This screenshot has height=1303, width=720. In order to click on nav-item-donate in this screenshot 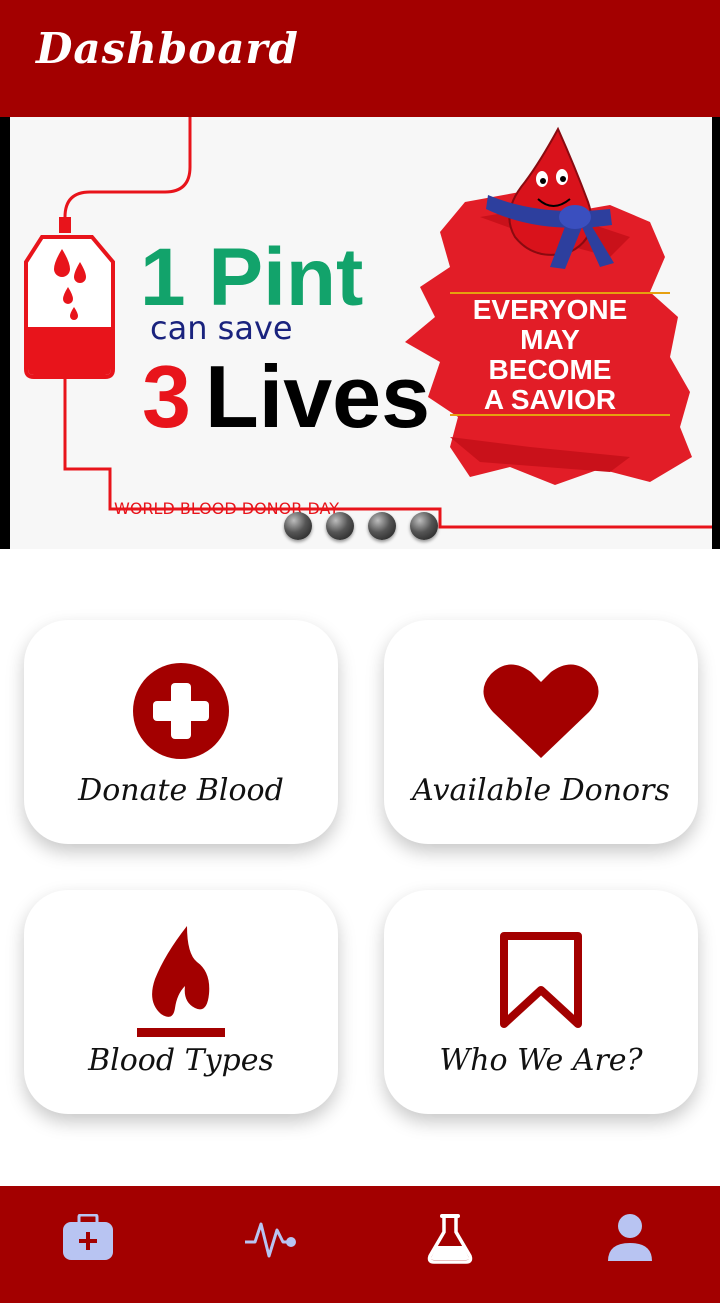, I will do `click(88, 1238)`.